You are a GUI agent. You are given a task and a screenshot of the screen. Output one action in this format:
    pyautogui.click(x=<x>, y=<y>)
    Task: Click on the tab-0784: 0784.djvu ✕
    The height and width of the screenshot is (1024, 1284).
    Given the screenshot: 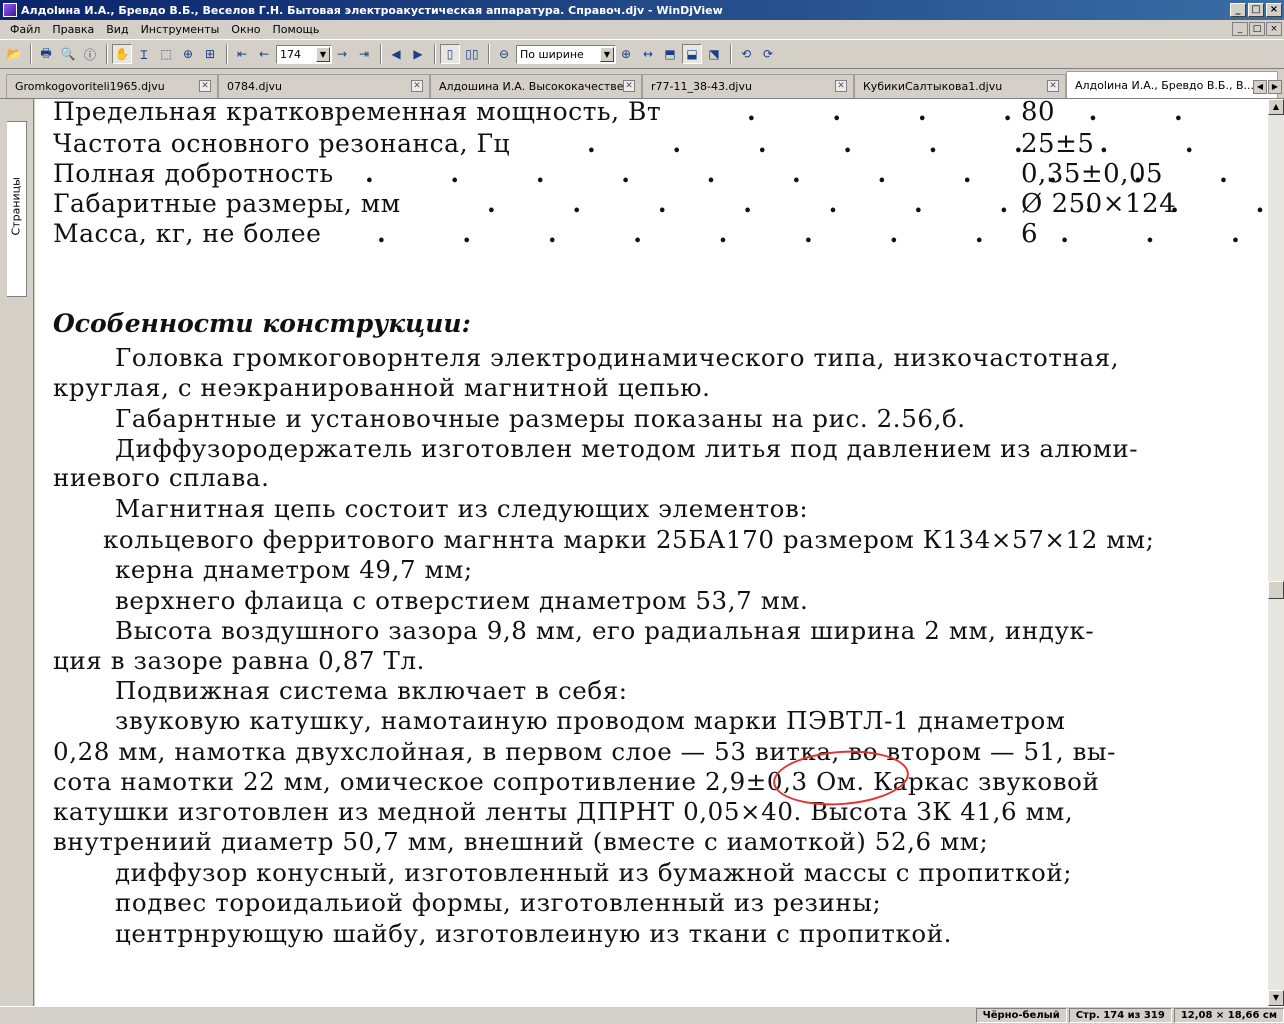 What is the action you would take?
    pyautogui.click(x=324, y=86)
    